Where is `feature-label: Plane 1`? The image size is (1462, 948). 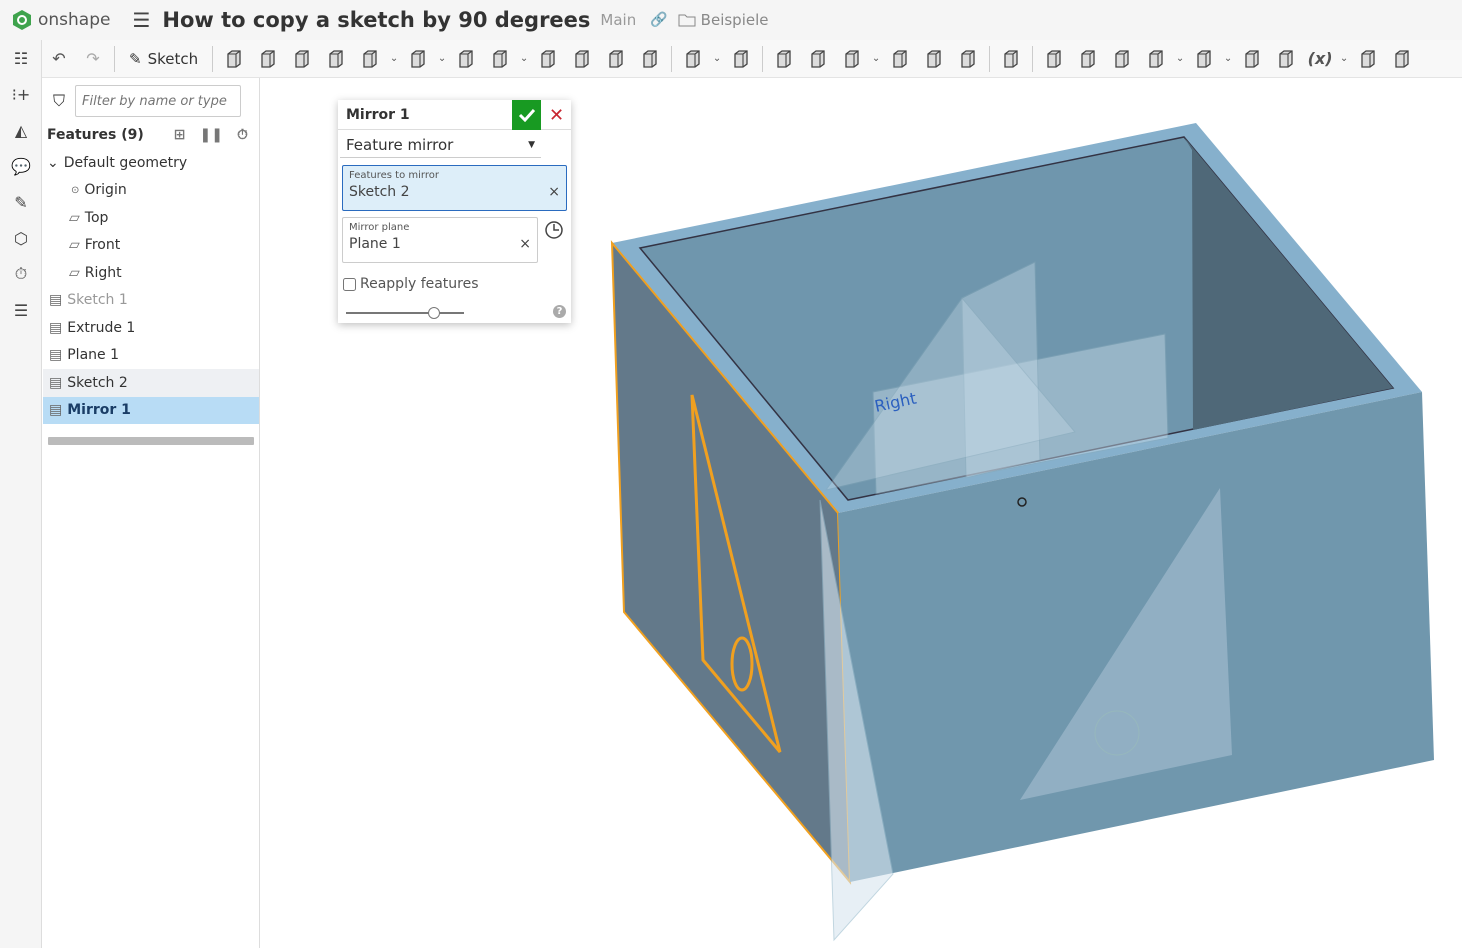
feature-label: Plane 1 is located at coordinates (93, 355).